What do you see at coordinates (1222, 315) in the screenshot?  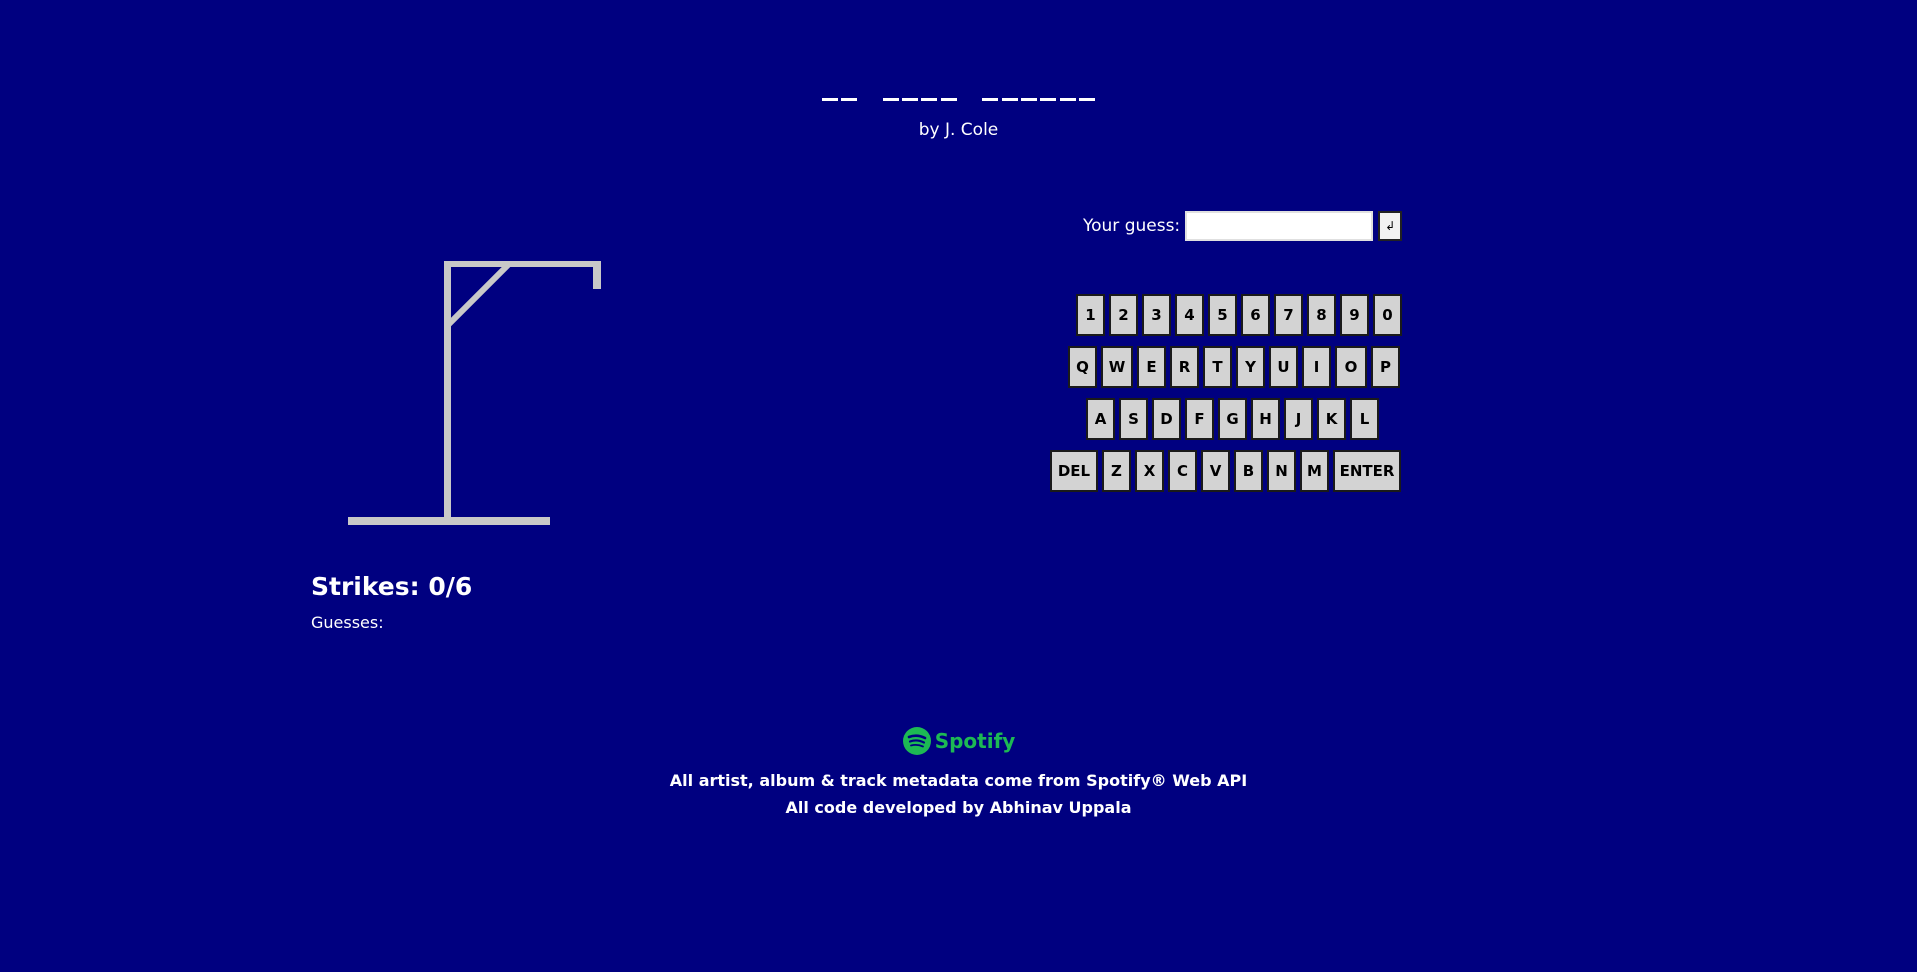 I see `key-5: 5` at bounding box center [1222, 315].